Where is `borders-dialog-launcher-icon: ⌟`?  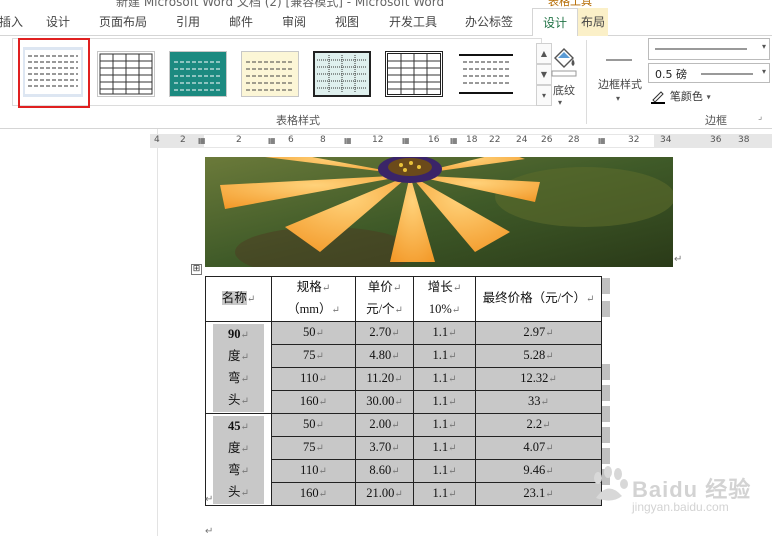
borders-dialog-launcher-icon: ⌟ is located at coordinates (760, 117).